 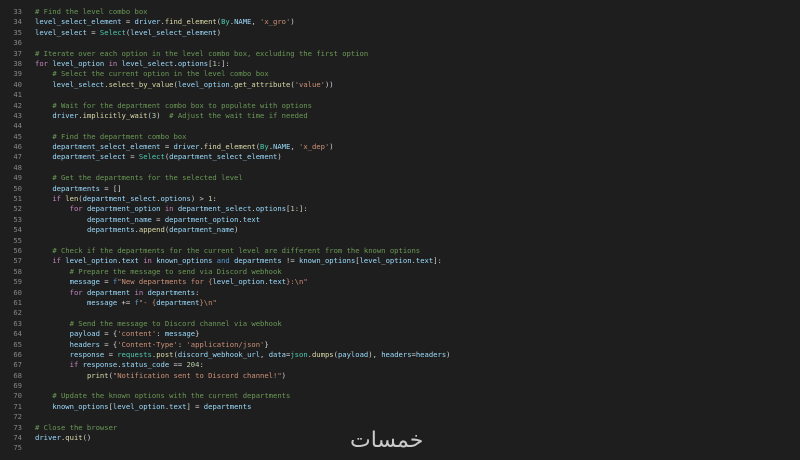 I want to click on line-number: 55, so click(x=17, y=240).